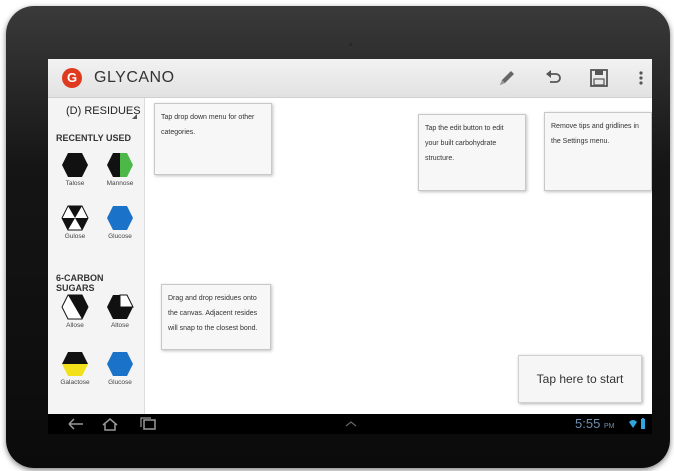 Image resolution: width=674 pixels, height=471 pixels. What do you see at coordinates (641, 78) in the screenshot?
I see `overflow-menu-icon` at bounding box center [641, 78].